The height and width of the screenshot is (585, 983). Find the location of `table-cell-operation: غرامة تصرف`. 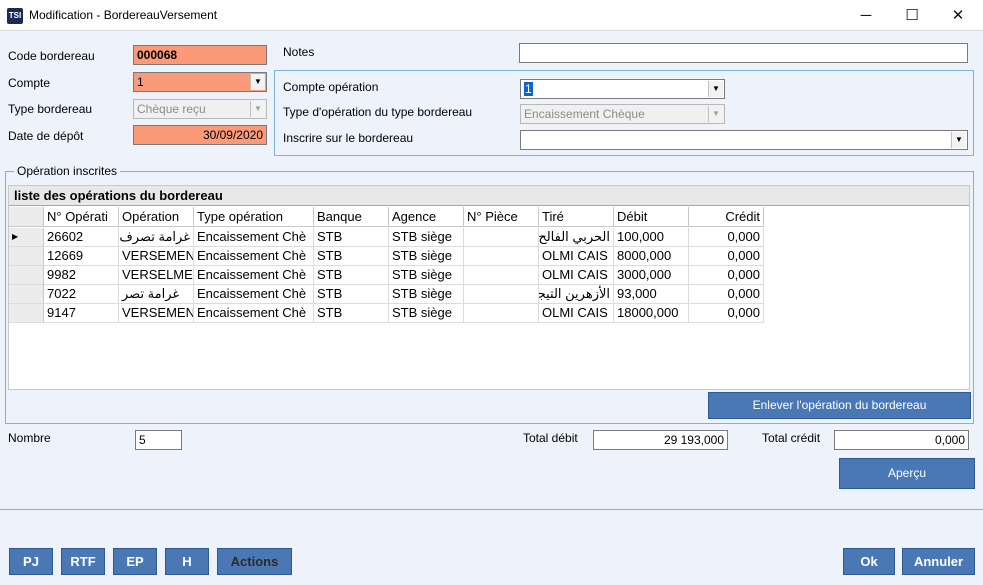

table-cell-operation: غرامة تصرف is located at coordinates (156, 237).